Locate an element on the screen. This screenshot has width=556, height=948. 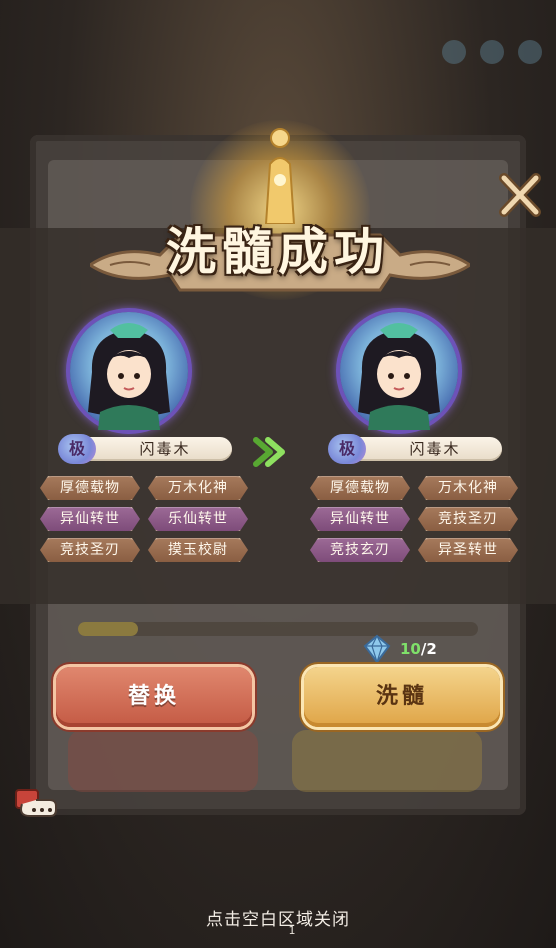
blue-gem-icon is located at coordinates (377, 649).